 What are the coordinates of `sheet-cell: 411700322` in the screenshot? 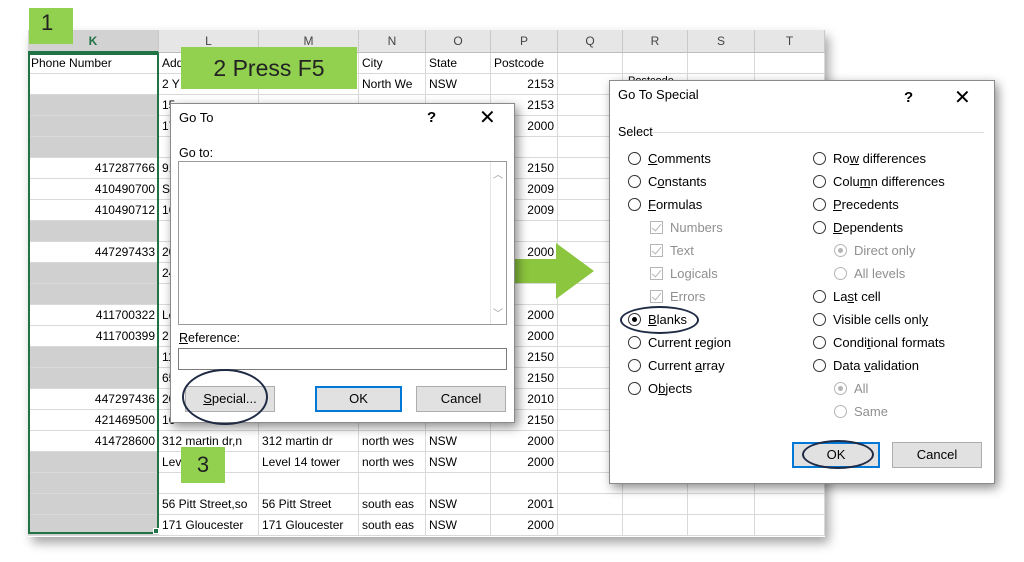 It's located at (93, 315).